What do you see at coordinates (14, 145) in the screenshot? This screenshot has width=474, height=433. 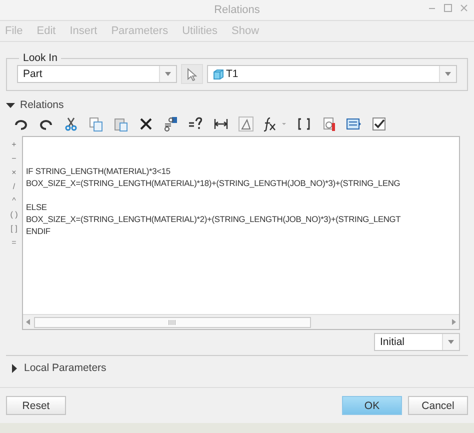 I see `operator-button: +` at bounding box center [14, 145].